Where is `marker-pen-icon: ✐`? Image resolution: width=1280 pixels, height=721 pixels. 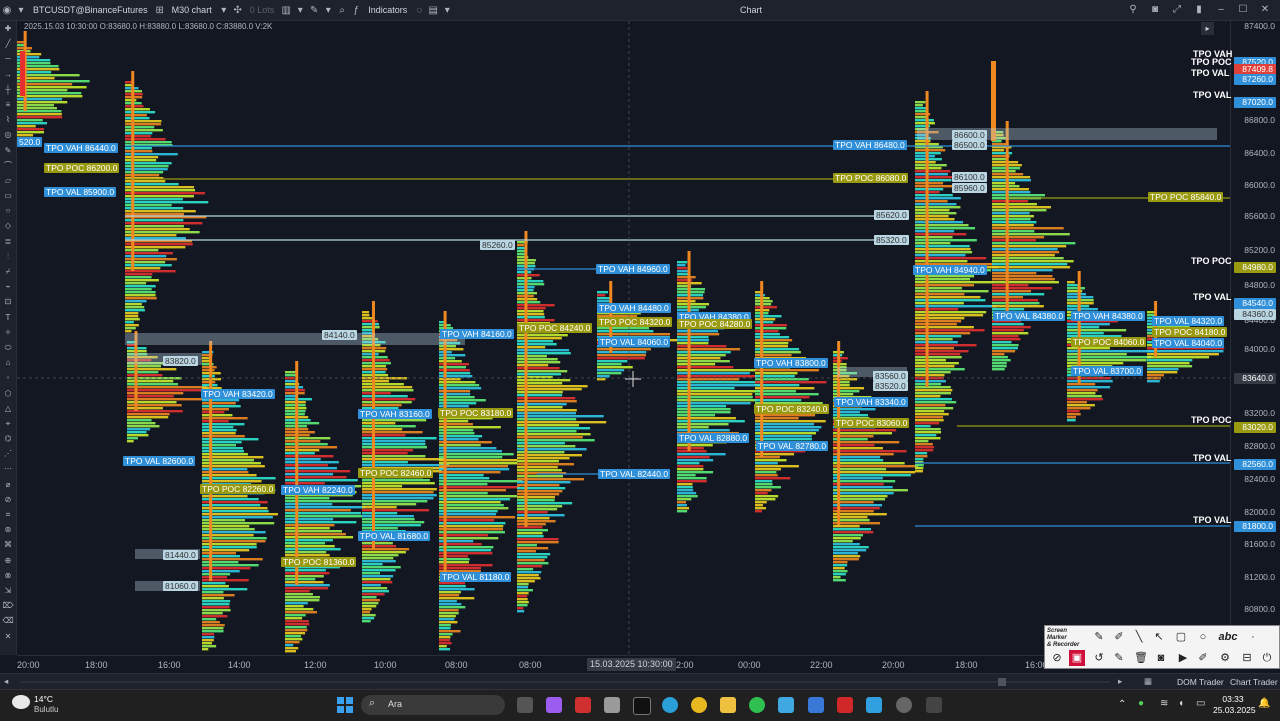
marker-pen-icon: ✐ is located at coordinates (1119, 637).